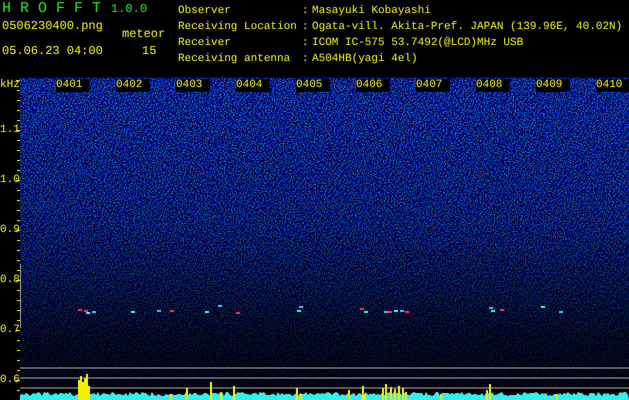 This screenshot has width=629, height=400. Describe the element at coordinates (10, 330) in the screenshot. I see `axis-label: 0.7` at that location.